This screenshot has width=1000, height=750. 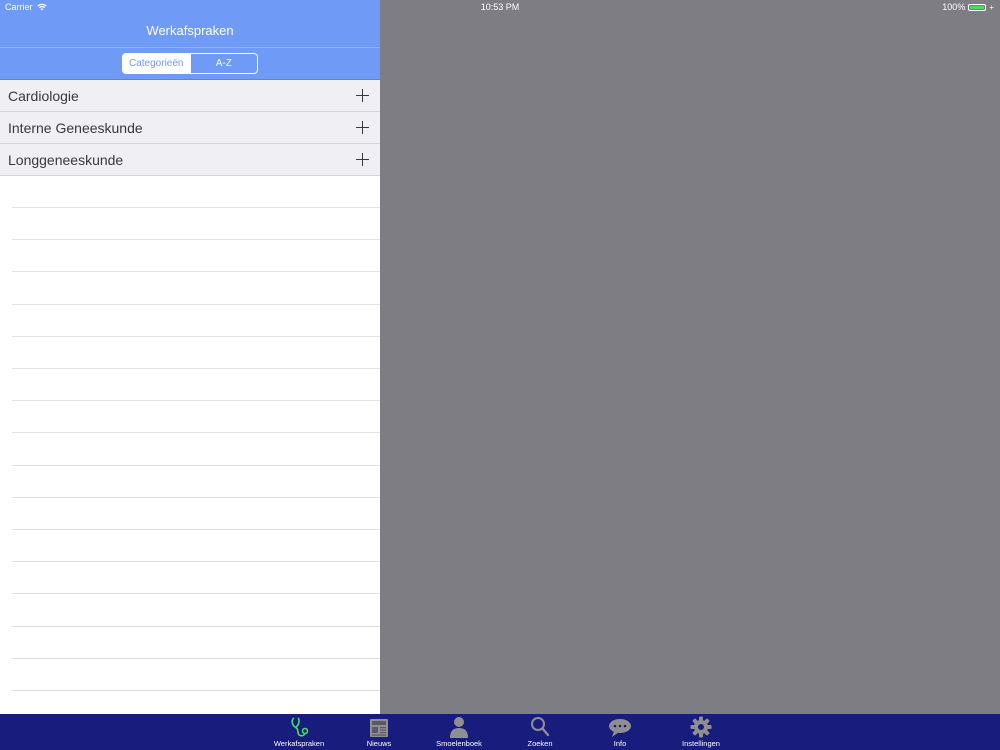 I want to click on stethoscope-icon, so click(x=300, y=727).